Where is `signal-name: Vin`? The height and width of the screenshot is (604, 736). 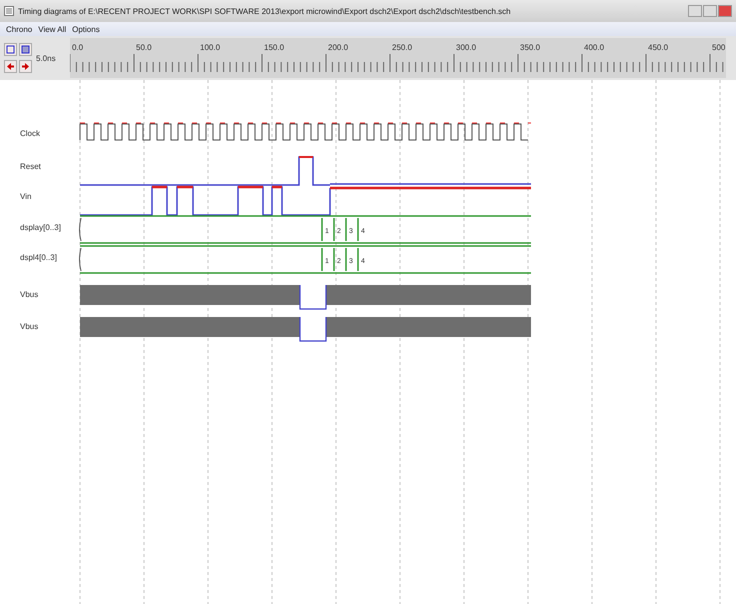
signal-name: Vin is located at coordinates (26, 196).